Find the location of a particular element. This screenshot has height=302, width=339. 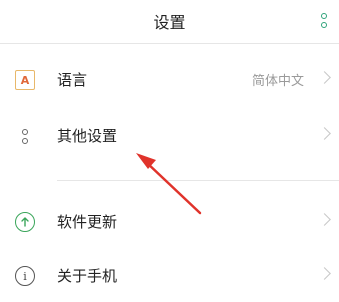

info-icon: i is located at coordinates (25, 276).